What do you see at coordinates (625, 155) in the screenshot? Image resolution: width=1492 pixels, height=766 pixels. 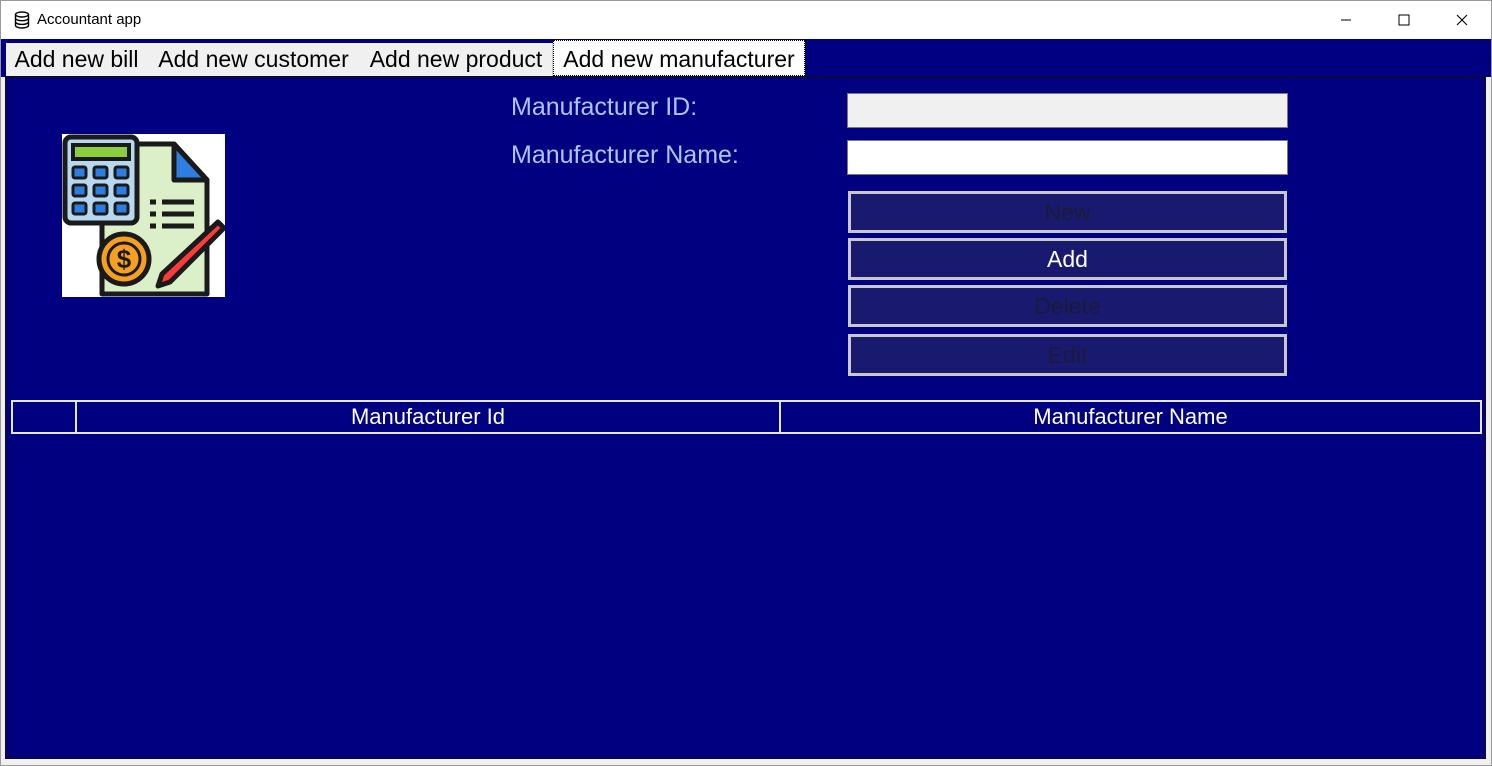 I see `manufacturer-name-label: Manufacturer Name:` at bounding box center [625, 155].